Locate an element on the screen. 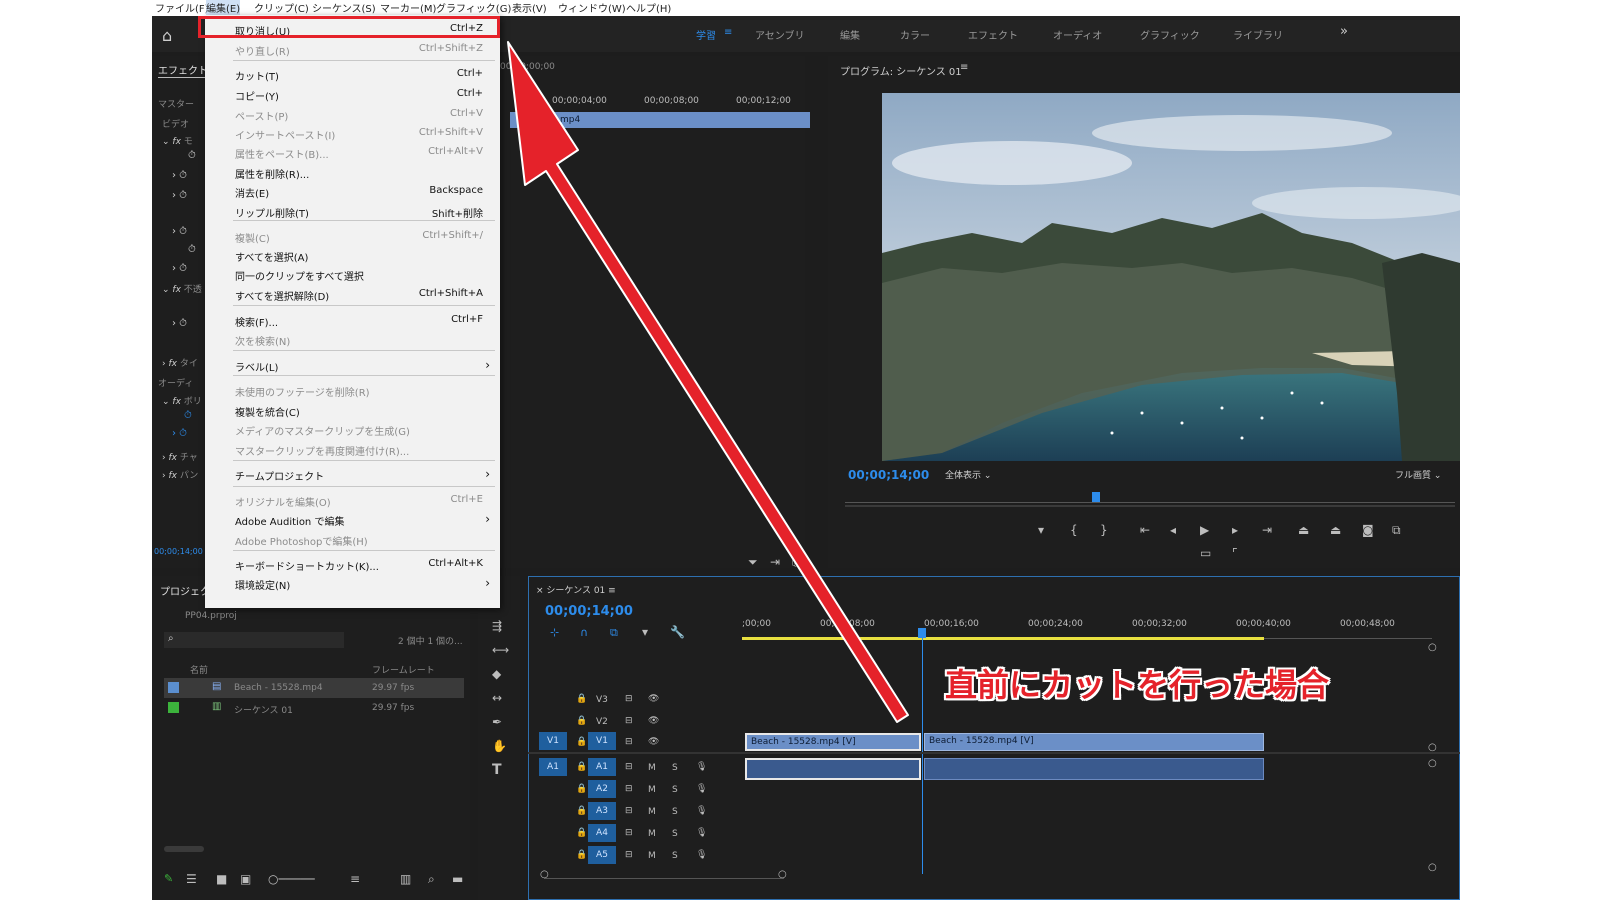  annotation-caption: 直前にカットを行った場合 is located at coordinates (1137, 685).